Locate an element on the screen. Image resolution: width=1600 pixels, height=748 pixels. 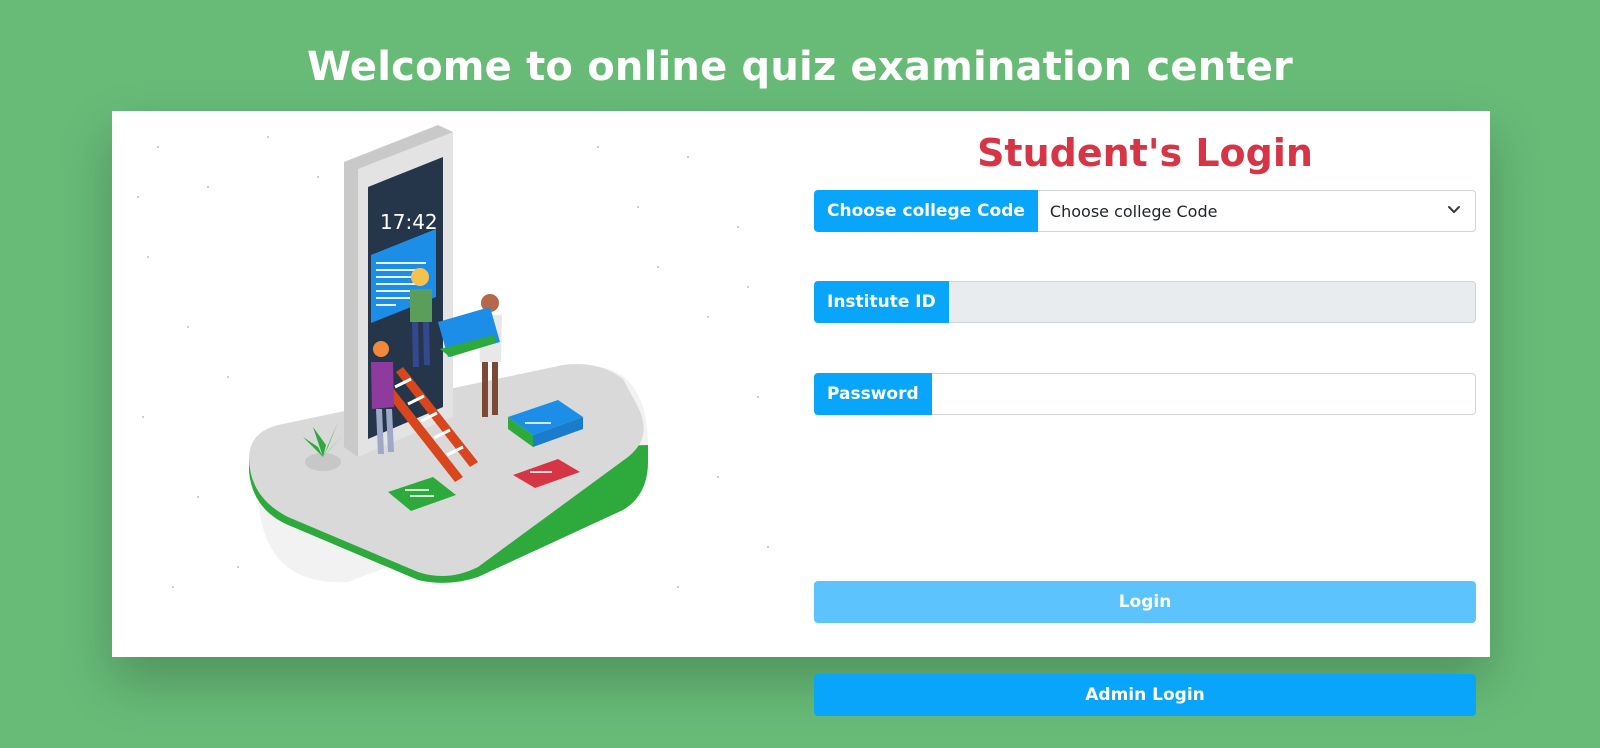
institute-id-group: Institute ID is located at coordinates (1145, 302).